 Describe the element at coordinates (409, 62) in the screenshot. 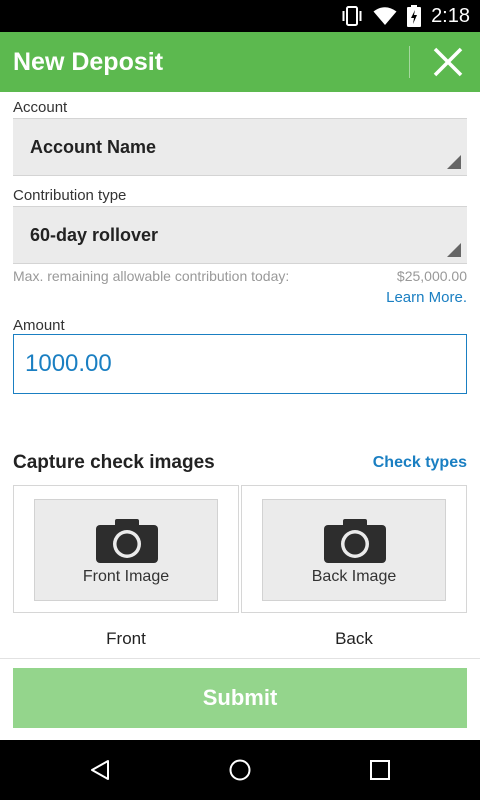

I see `app-bar-divider` at that location.